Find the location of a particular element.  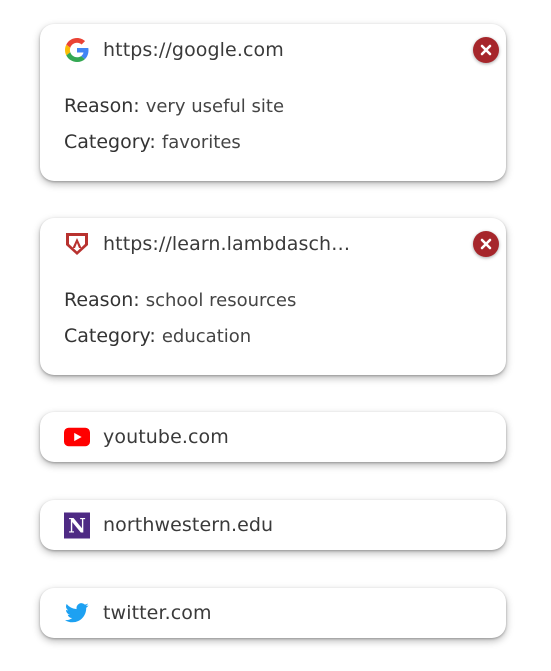

bookmark-header: https://google.com is located at coordinates (174, 50).